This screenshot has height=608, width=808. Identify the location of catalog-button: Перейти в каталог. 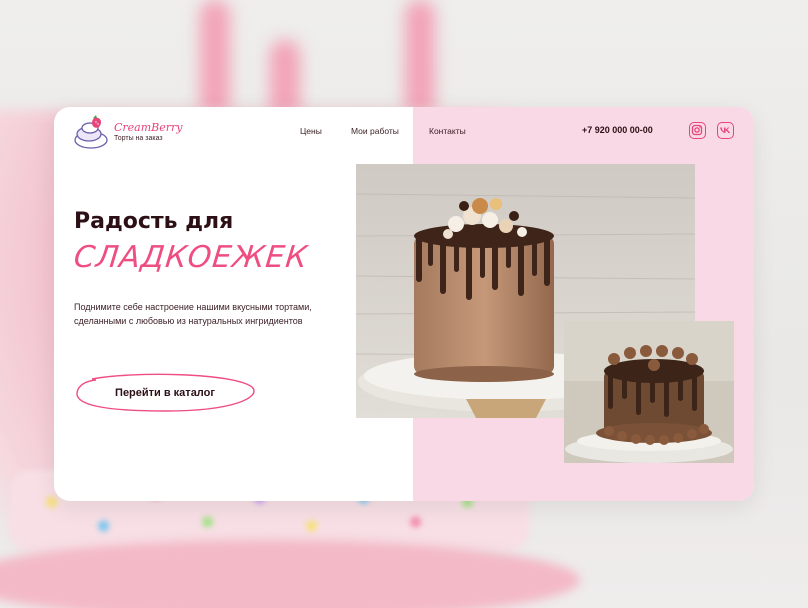
(165, 393).